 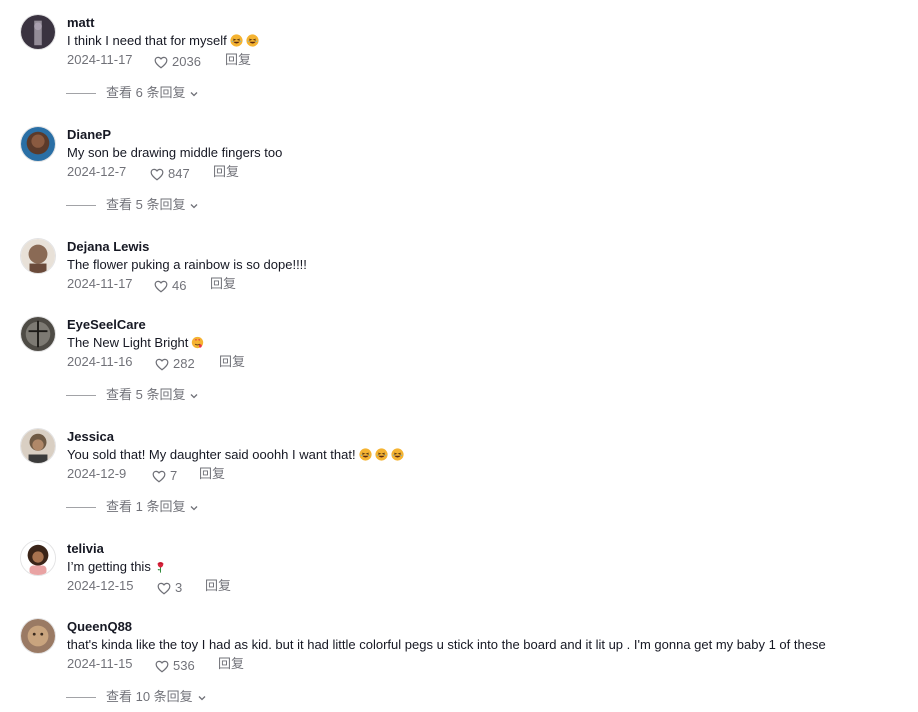 What do you see at coordinates (159, 566) in the screenshot?
I see `emoji-rose-icon` at bounding box center [159, 566].